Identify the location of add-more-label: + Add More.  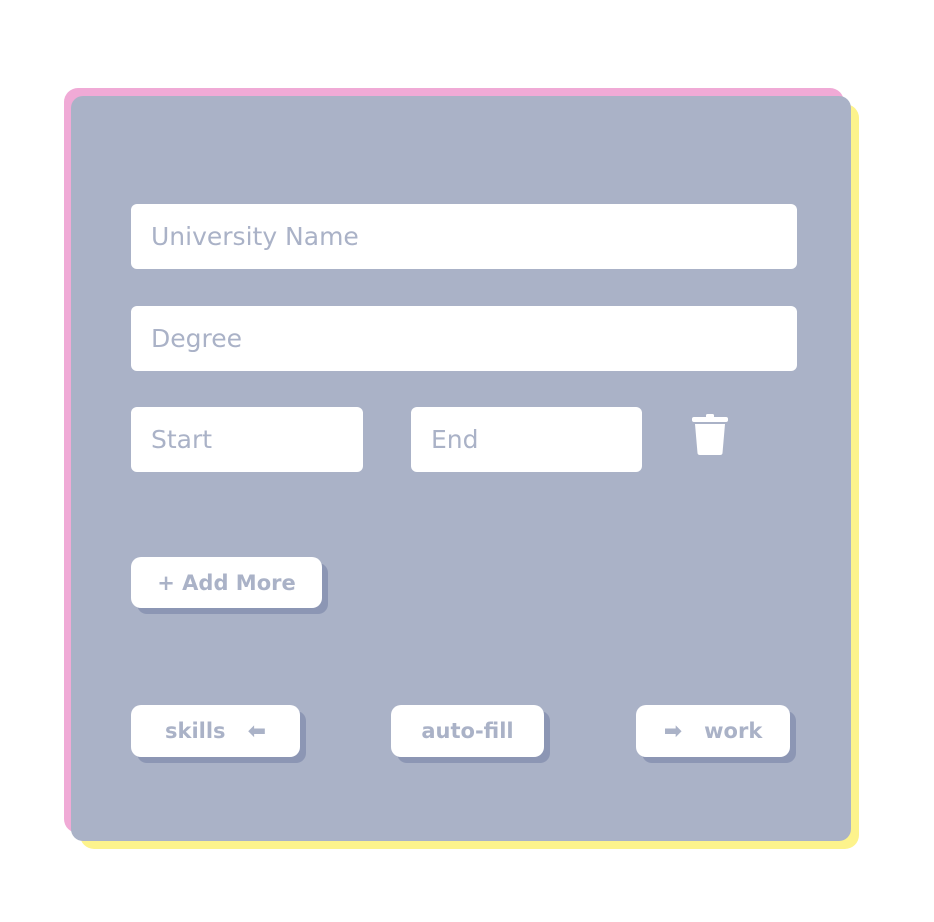
(226, 582).